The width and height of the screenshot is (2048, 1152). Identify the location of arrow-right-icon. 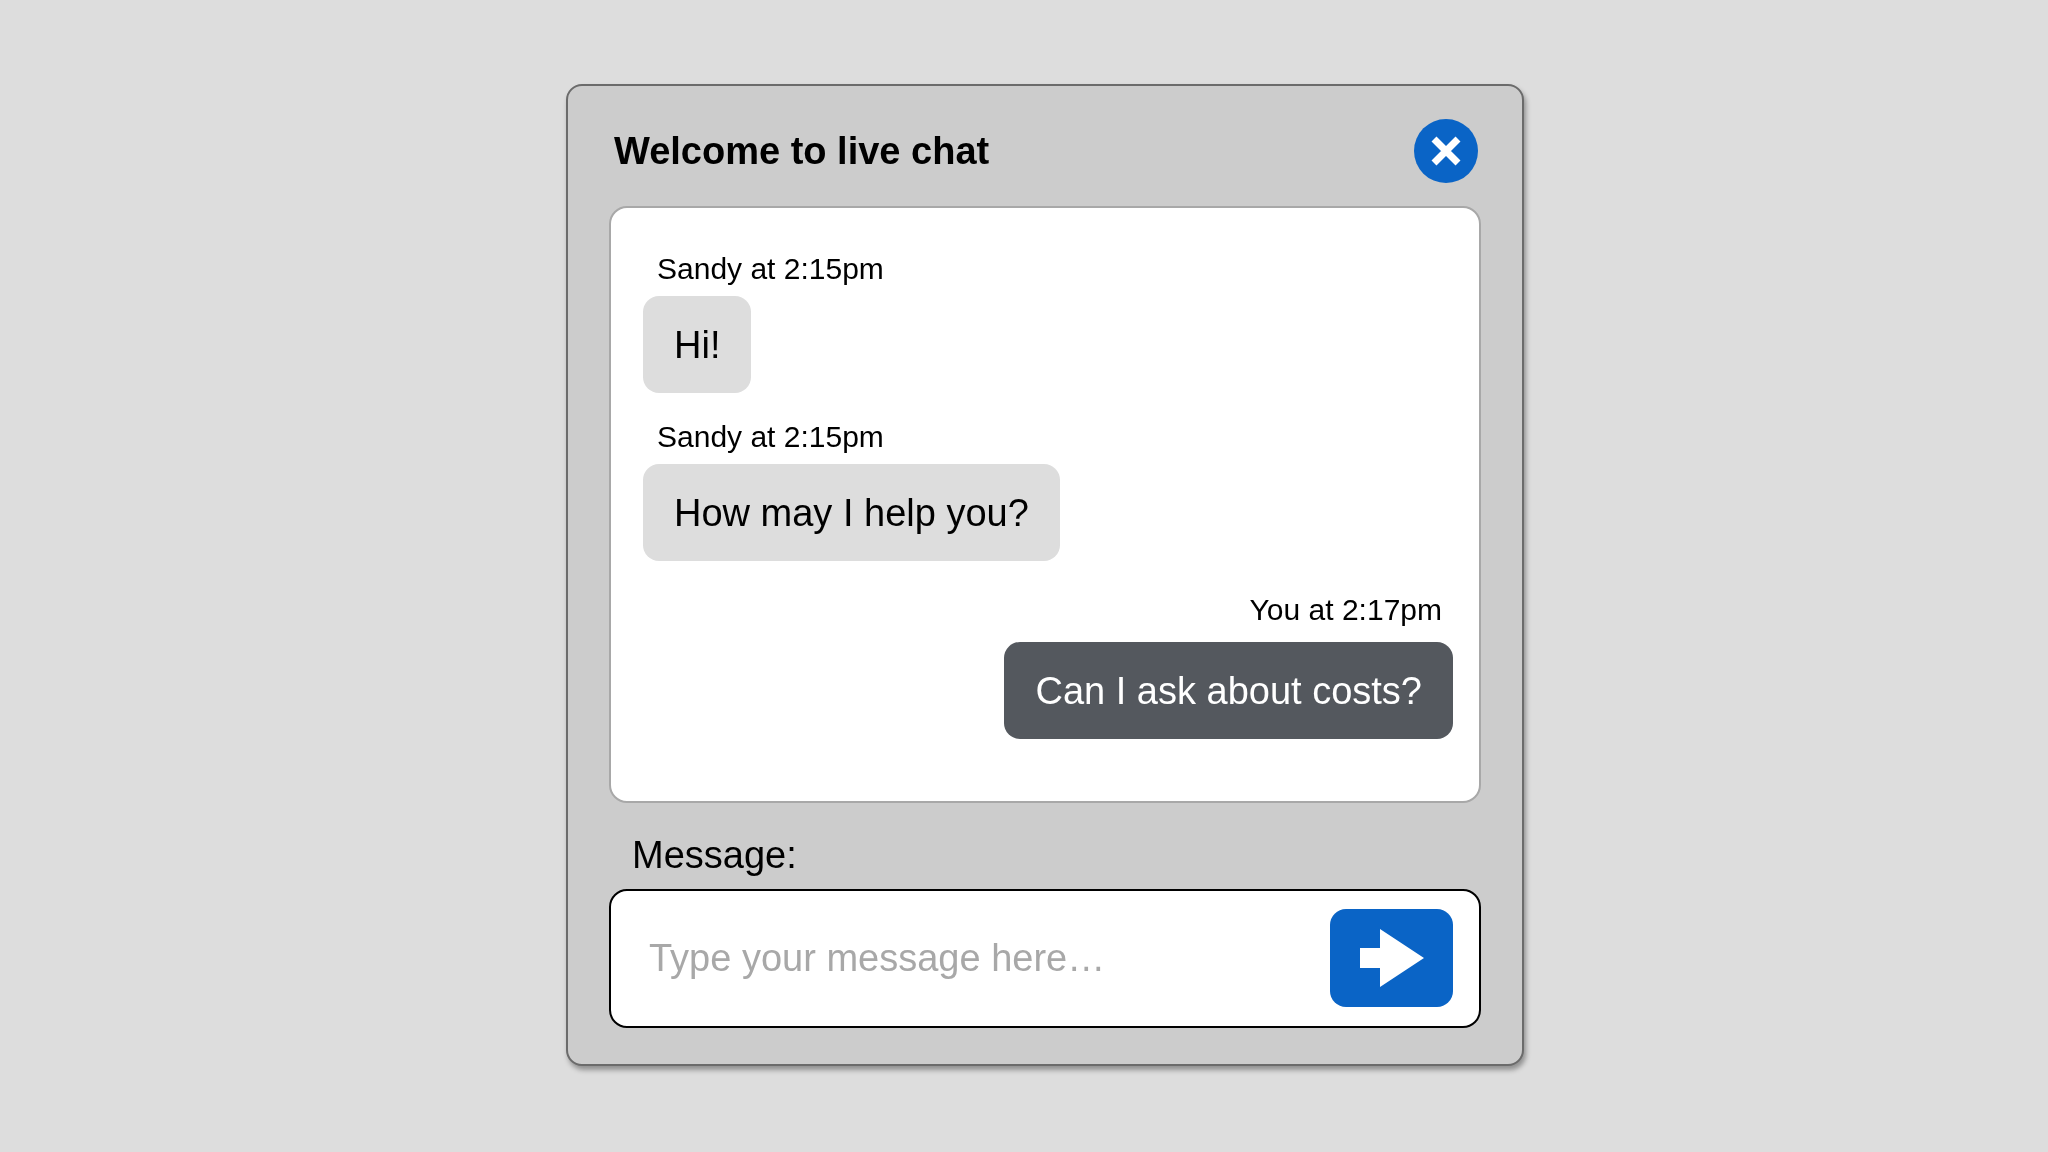
(1391, 958).